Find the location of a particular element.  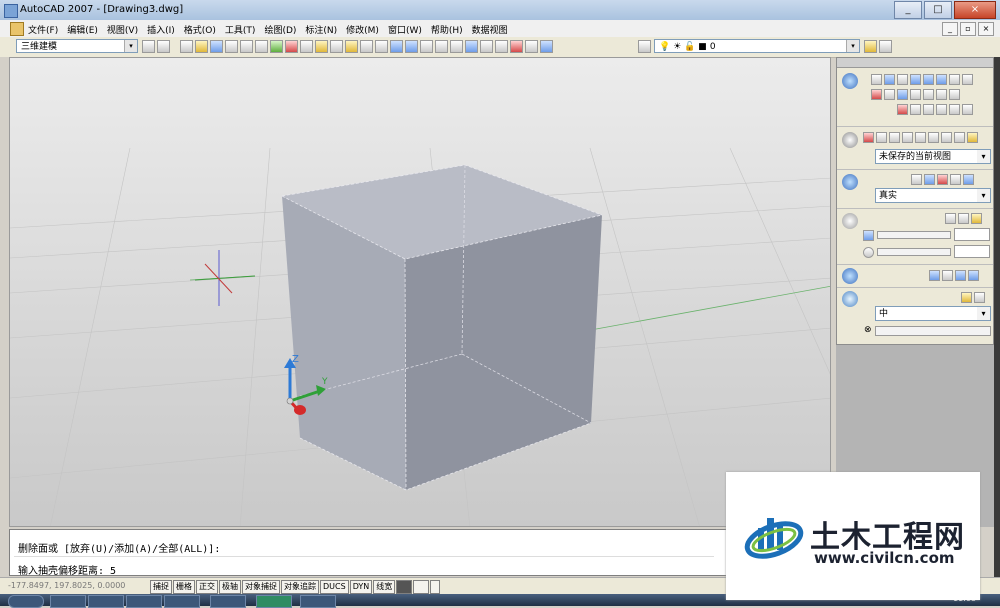

sheet-set-icon is located at coordinates (501, 46).